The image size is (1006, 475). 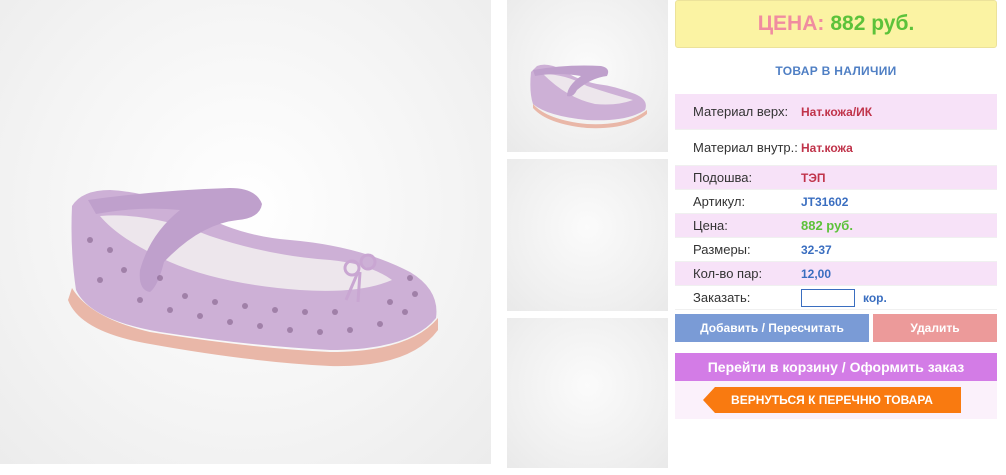 I want to click on price-box: ЦЕНА: 882 руб., so click(x=836, y=24).